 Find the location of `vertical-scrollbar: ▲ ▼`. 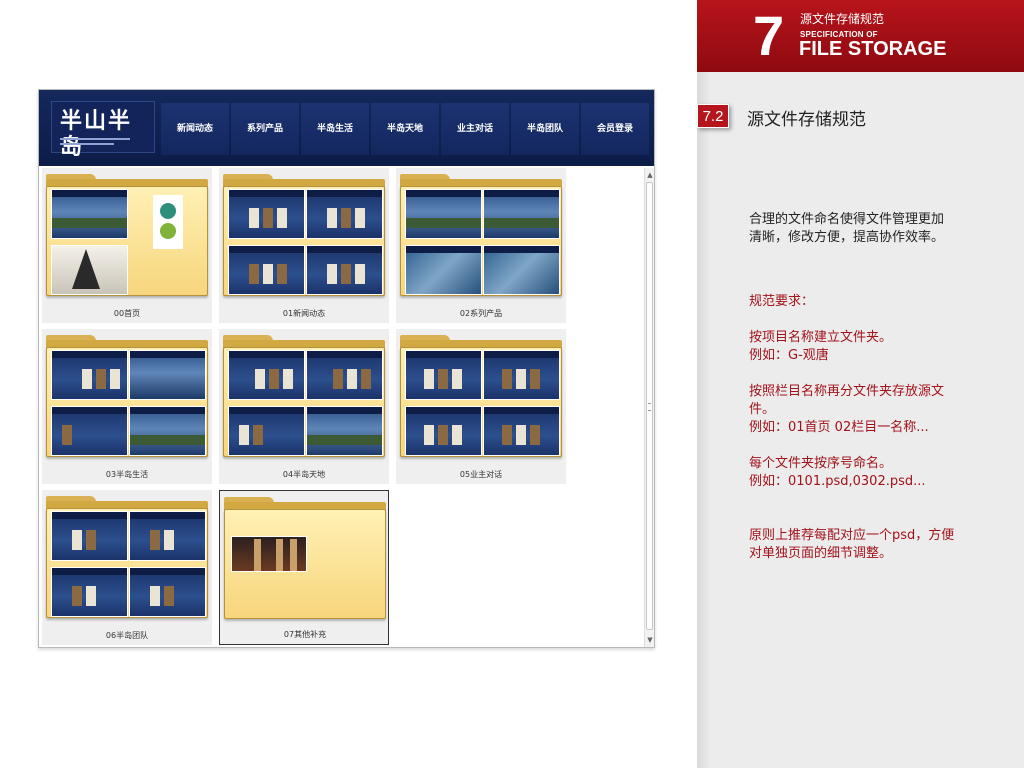

vertical-scrollbar: ▲ ▼ is located at coordinates (649, 407).